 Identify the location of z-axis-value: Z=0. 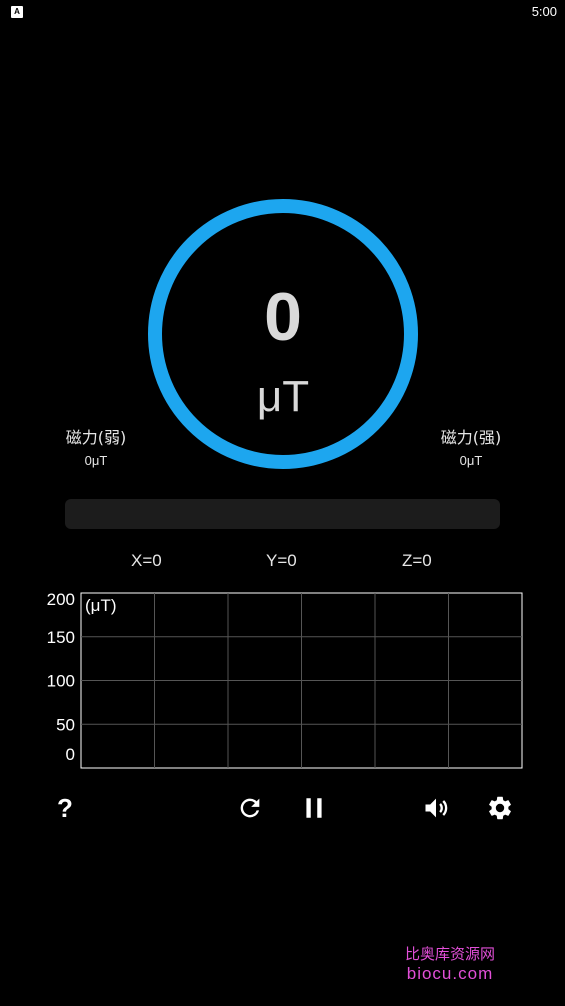
(417, 560).